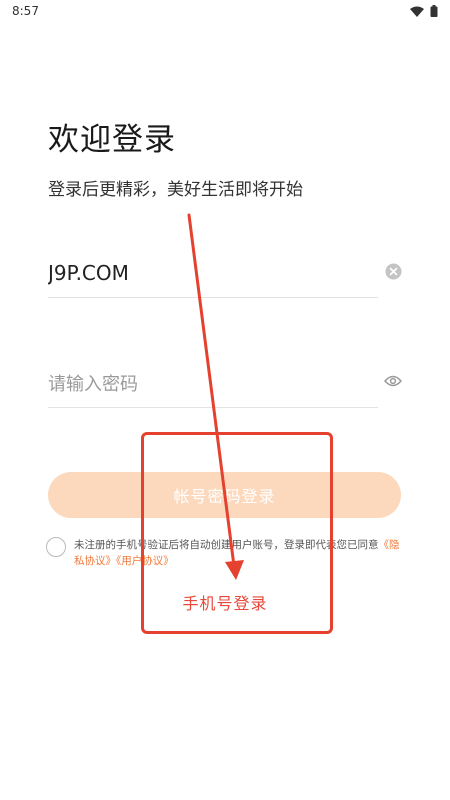 The width and height of the screenshot is (450, 800). Describe the element at coordinates (393, 381) in the screenshot. I see `eye-icon` at that location.